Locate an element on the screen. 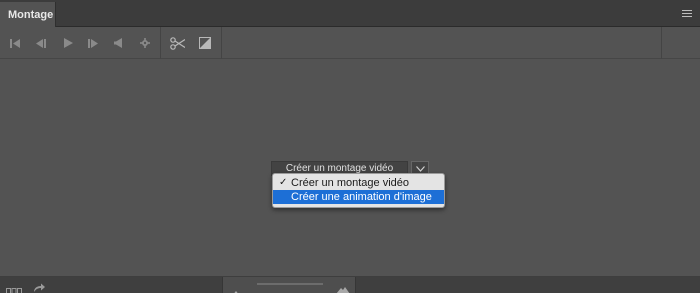 The image size is (700, 293). transition-icon is located at coordinates (205, 43).